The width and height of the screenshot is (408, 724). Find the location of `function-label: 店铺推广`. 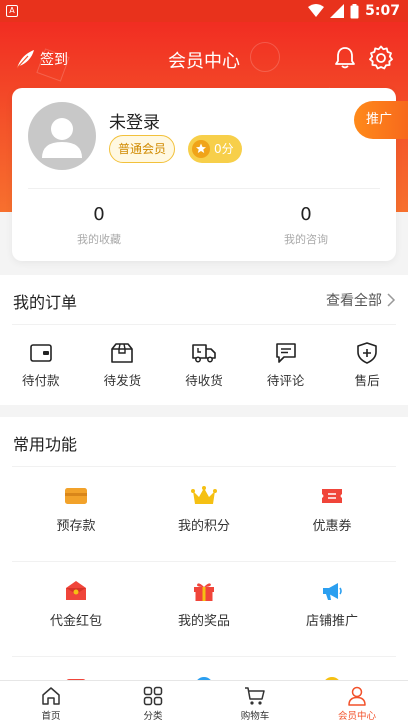

function-label: 店铺推广 is located at coordinates (331, 621).